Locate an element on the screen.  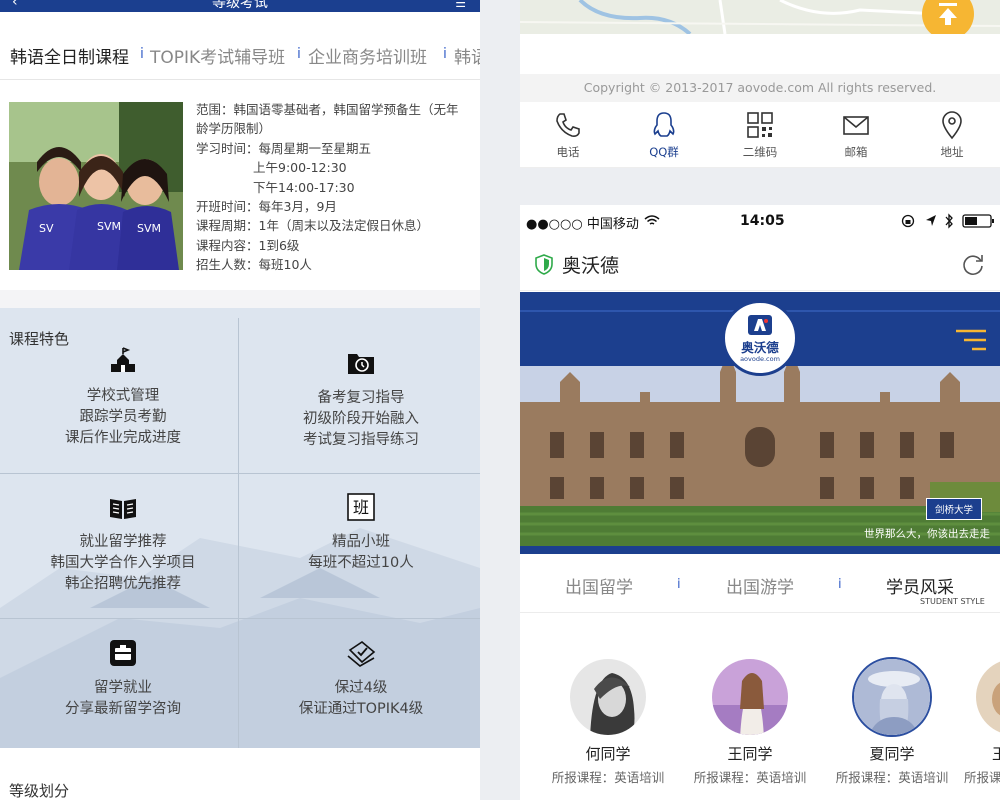
battery-icon is located at coordinates (978, 221).